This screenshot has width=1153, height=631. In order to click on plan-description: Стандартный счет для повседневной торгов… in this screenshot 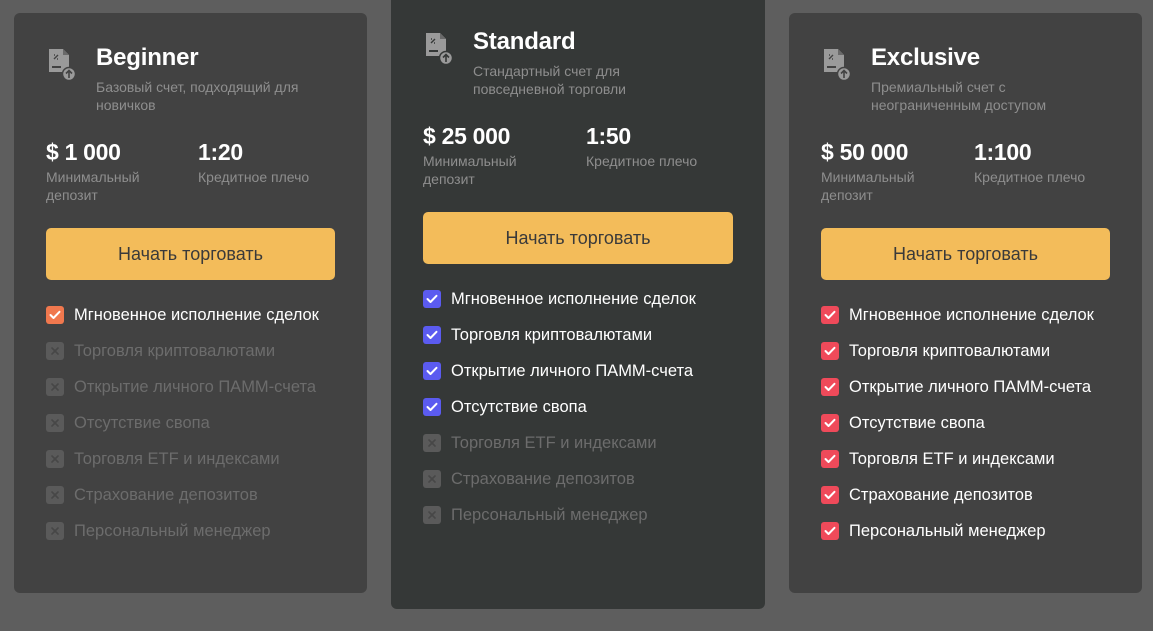, I will do `click(549, 80)`.